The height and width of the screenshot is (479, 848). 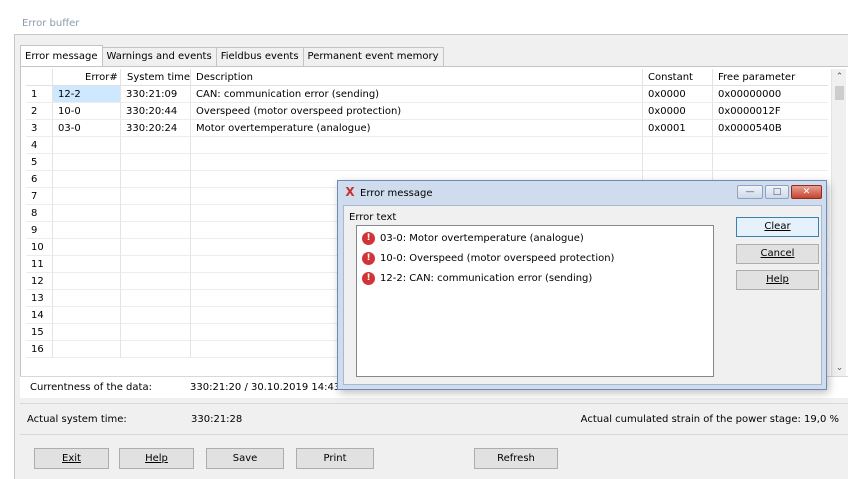 What do you see at coordinates (87, 77) in the screenshot?
I see `header-error-number: Error#` at bounding box center [87, 77].